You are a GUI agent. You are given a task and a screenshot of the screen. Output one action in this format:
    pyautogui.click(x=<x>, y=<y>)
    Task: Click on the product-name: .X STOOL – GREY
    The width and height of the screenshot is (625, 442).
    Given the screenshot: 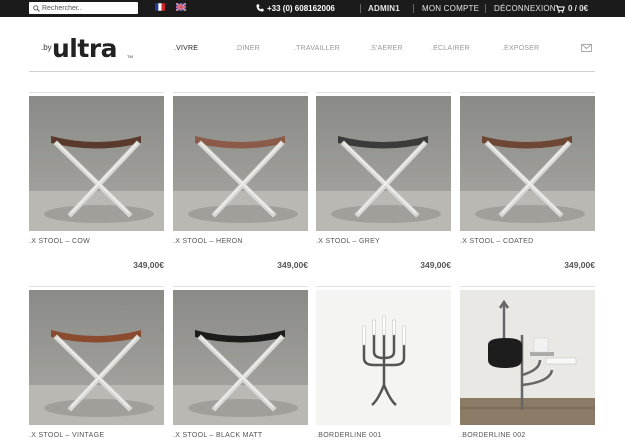 What is the action you would take?
    pyautogui.click(x=348, y=241)
    